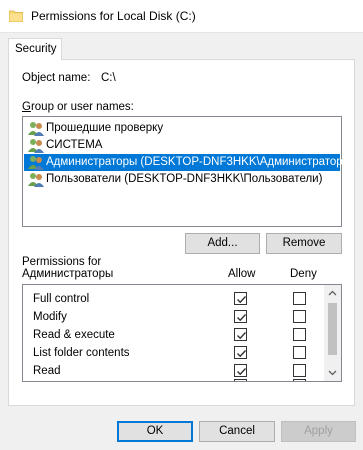 The image size is (363, 450). I want to click on cancel-button: Cancel, so click(237, 431).